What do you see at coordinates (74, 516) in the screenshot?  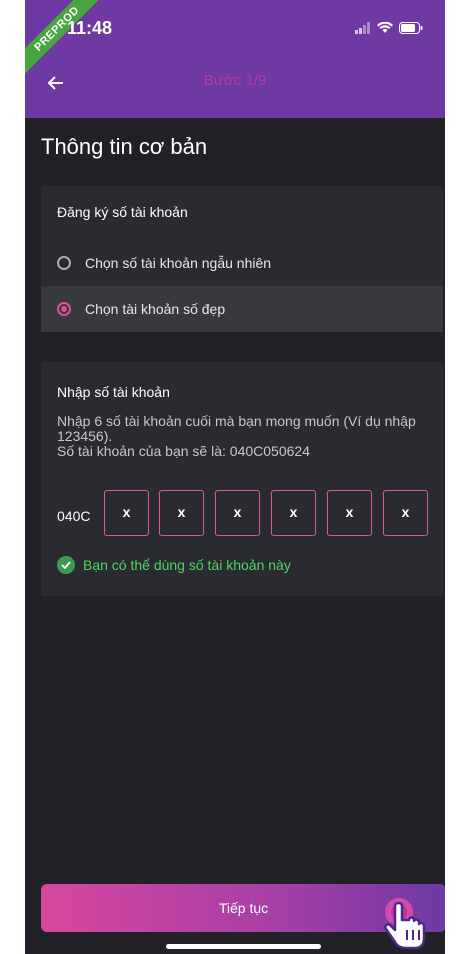 I see `account-prefix: 040C` at bounding box center [74, 516].